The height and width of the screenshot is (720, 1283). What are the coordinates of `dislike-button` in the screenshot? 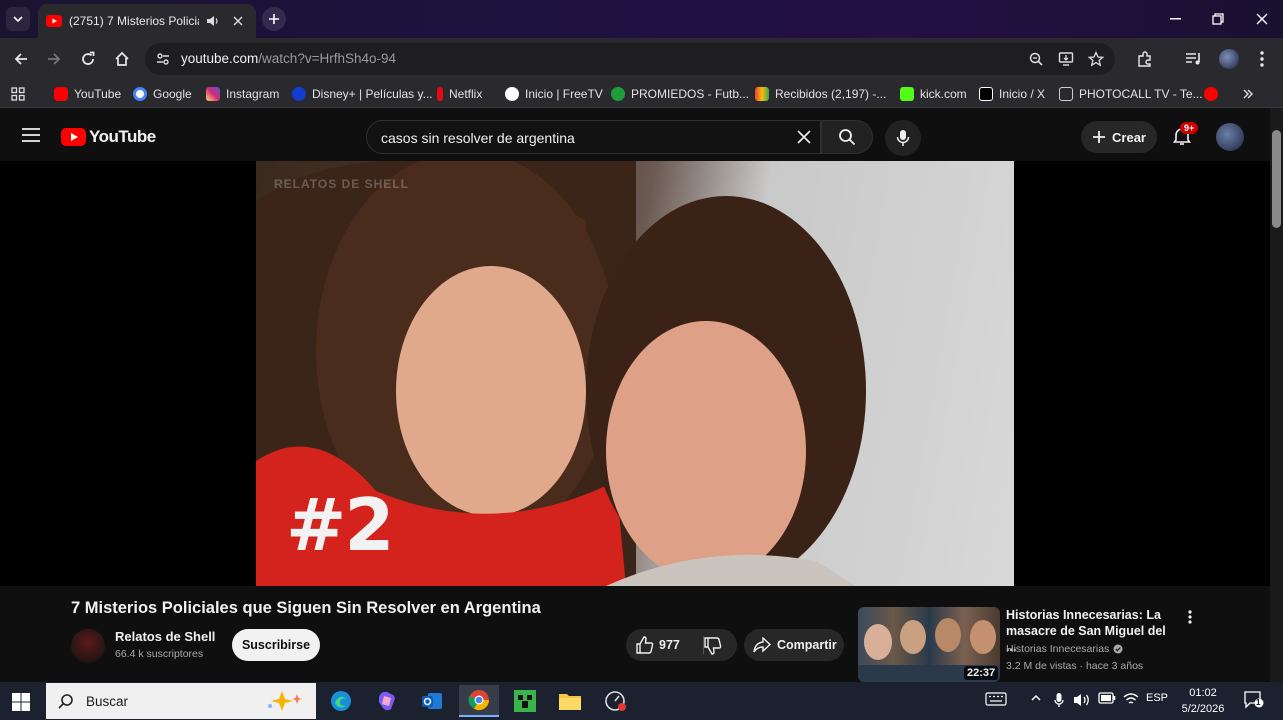 It's located at (713, 646).